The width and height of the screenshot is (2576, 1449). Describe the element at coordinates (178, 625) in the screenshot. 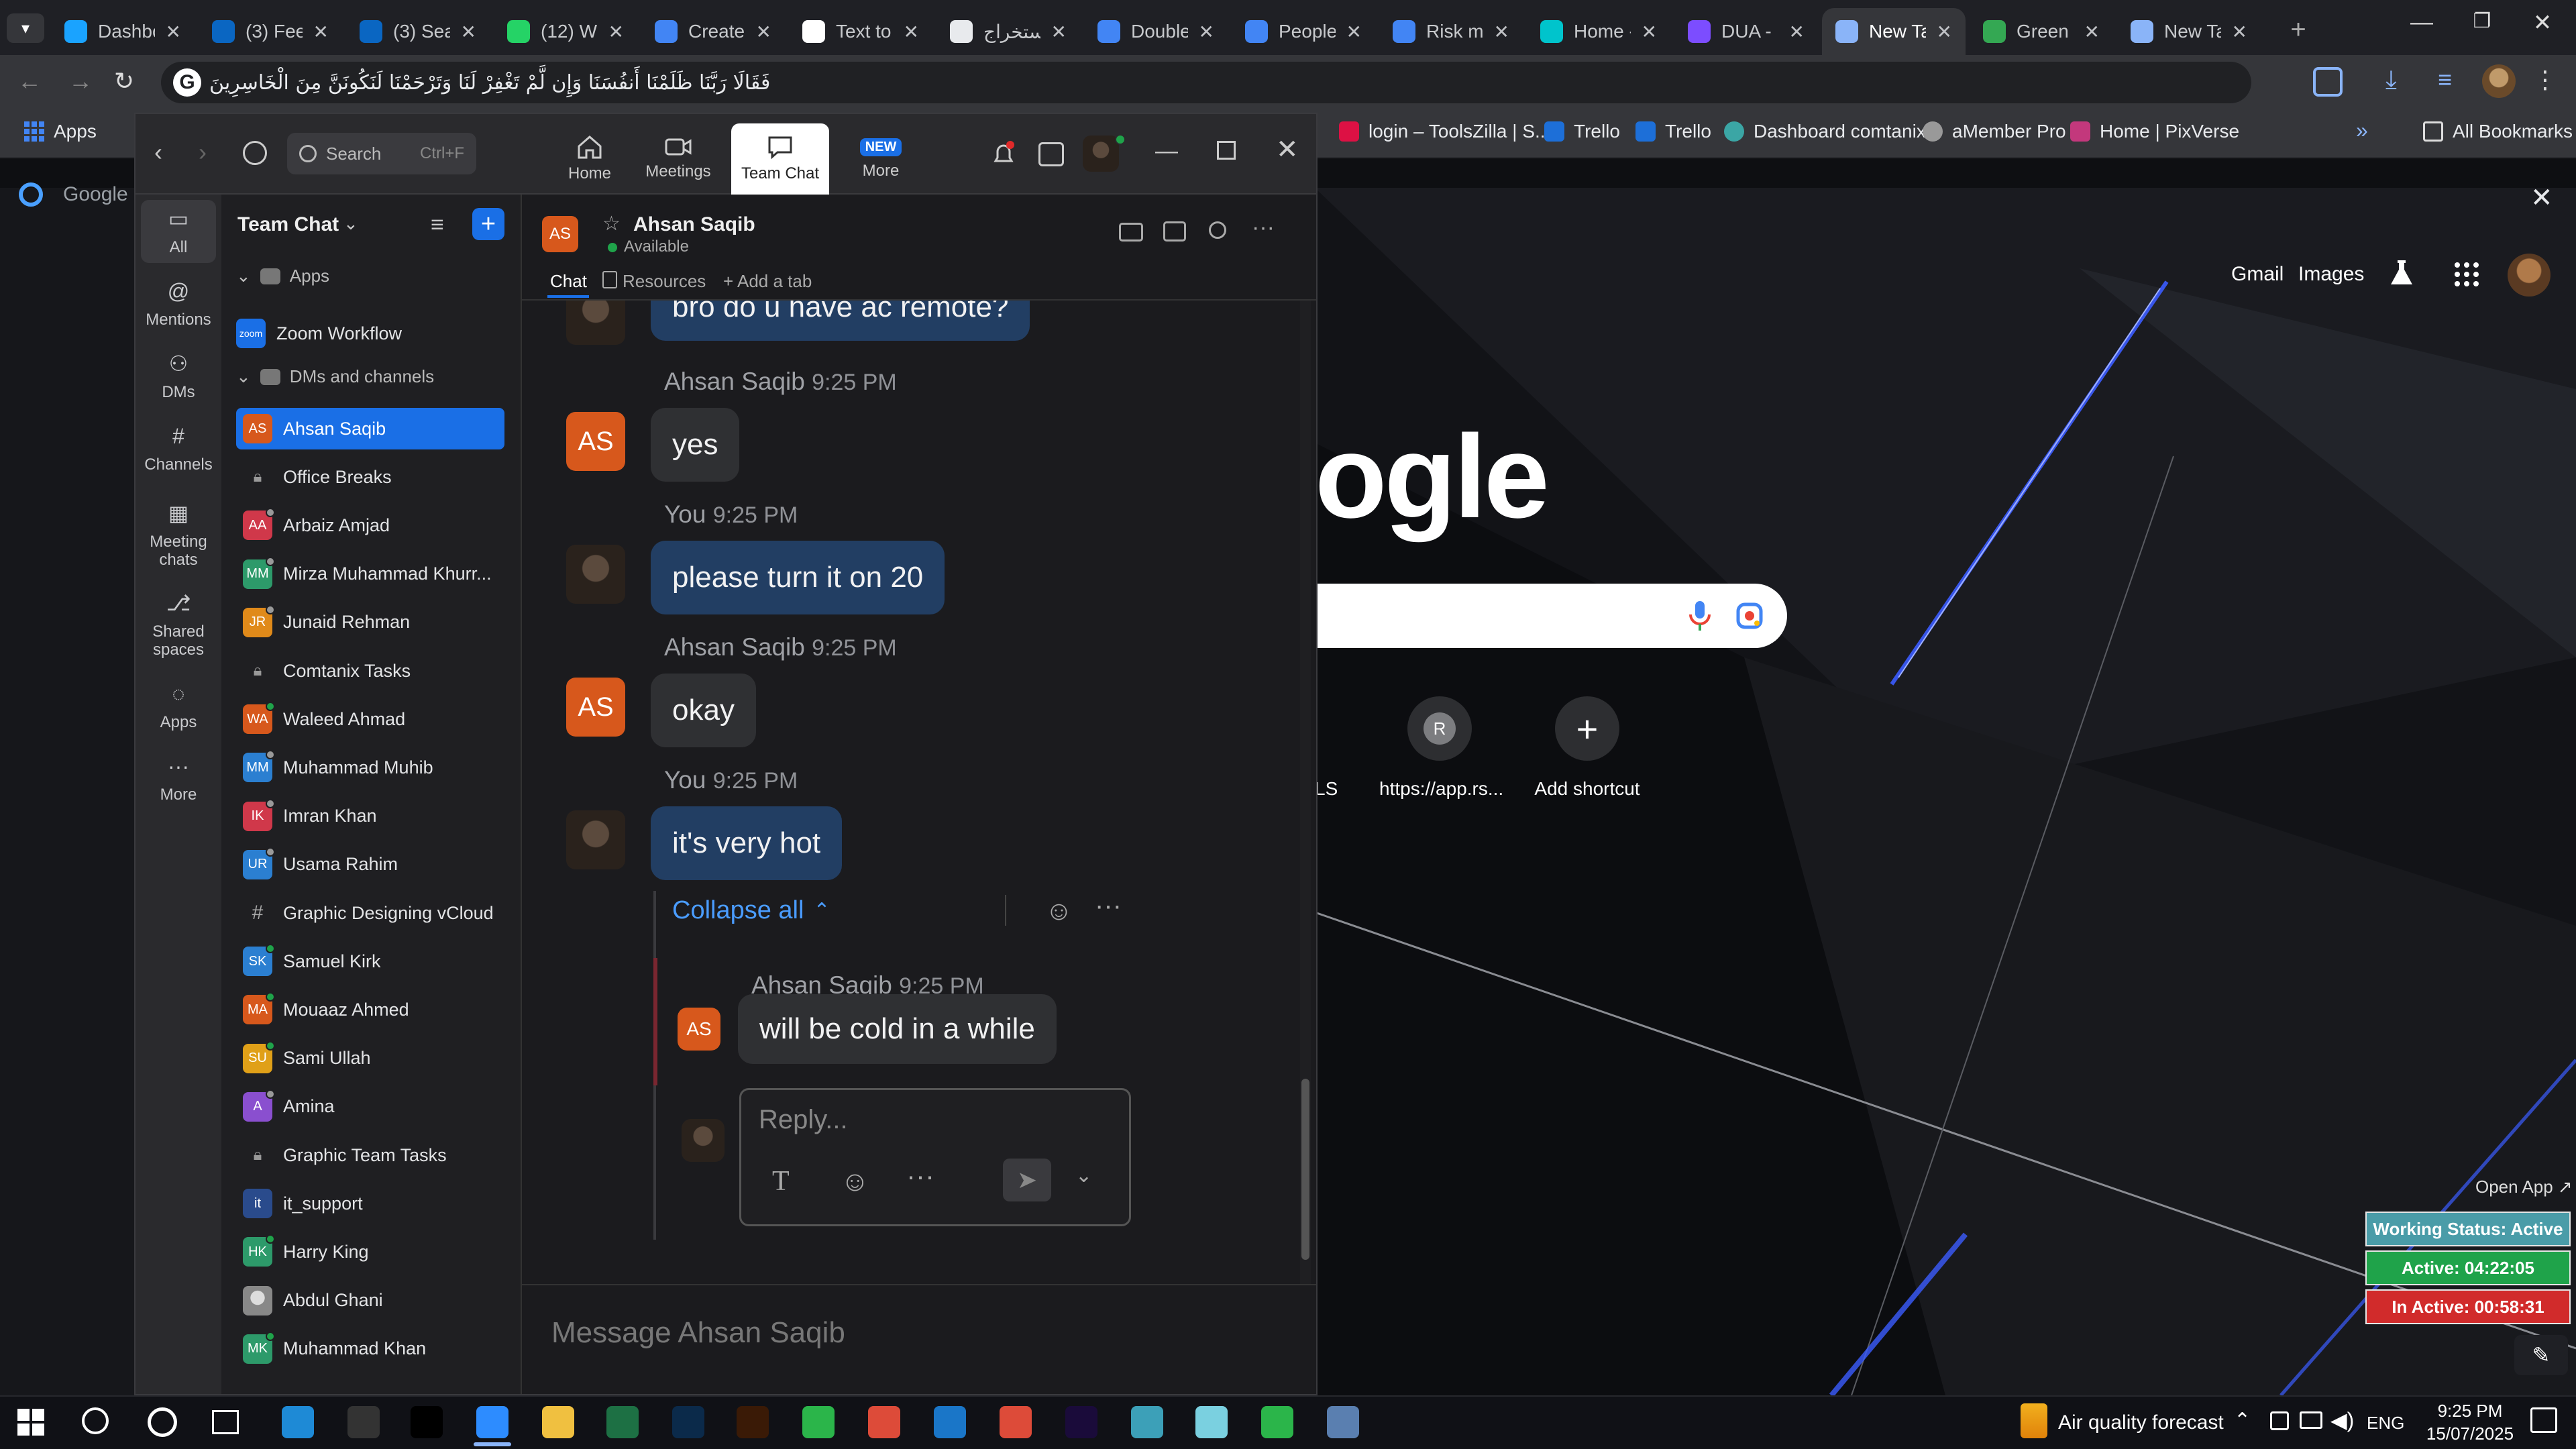

I see `rail-item-shared-spaces: ⎇ Shared spaces` at that location.